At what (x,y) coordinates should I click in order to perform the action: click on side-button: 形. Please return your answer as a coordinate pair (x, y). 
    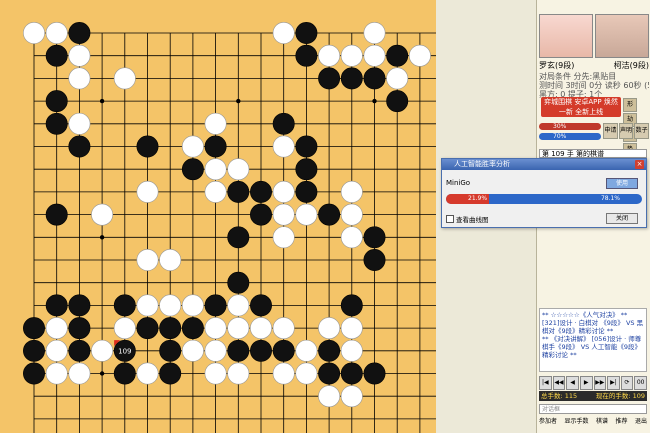
    Looking at the image, I should click on (630, 105).